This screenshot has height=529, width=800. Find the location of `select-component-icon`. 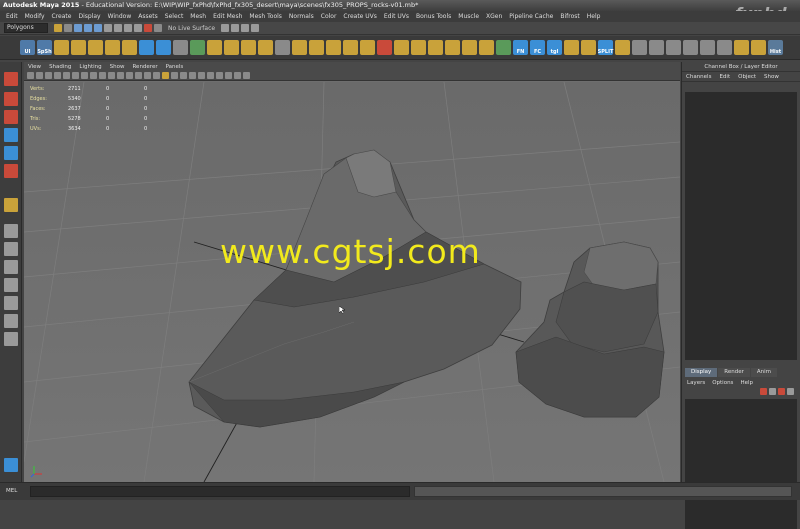

select-component-icon is located at coordinates (98, 28).